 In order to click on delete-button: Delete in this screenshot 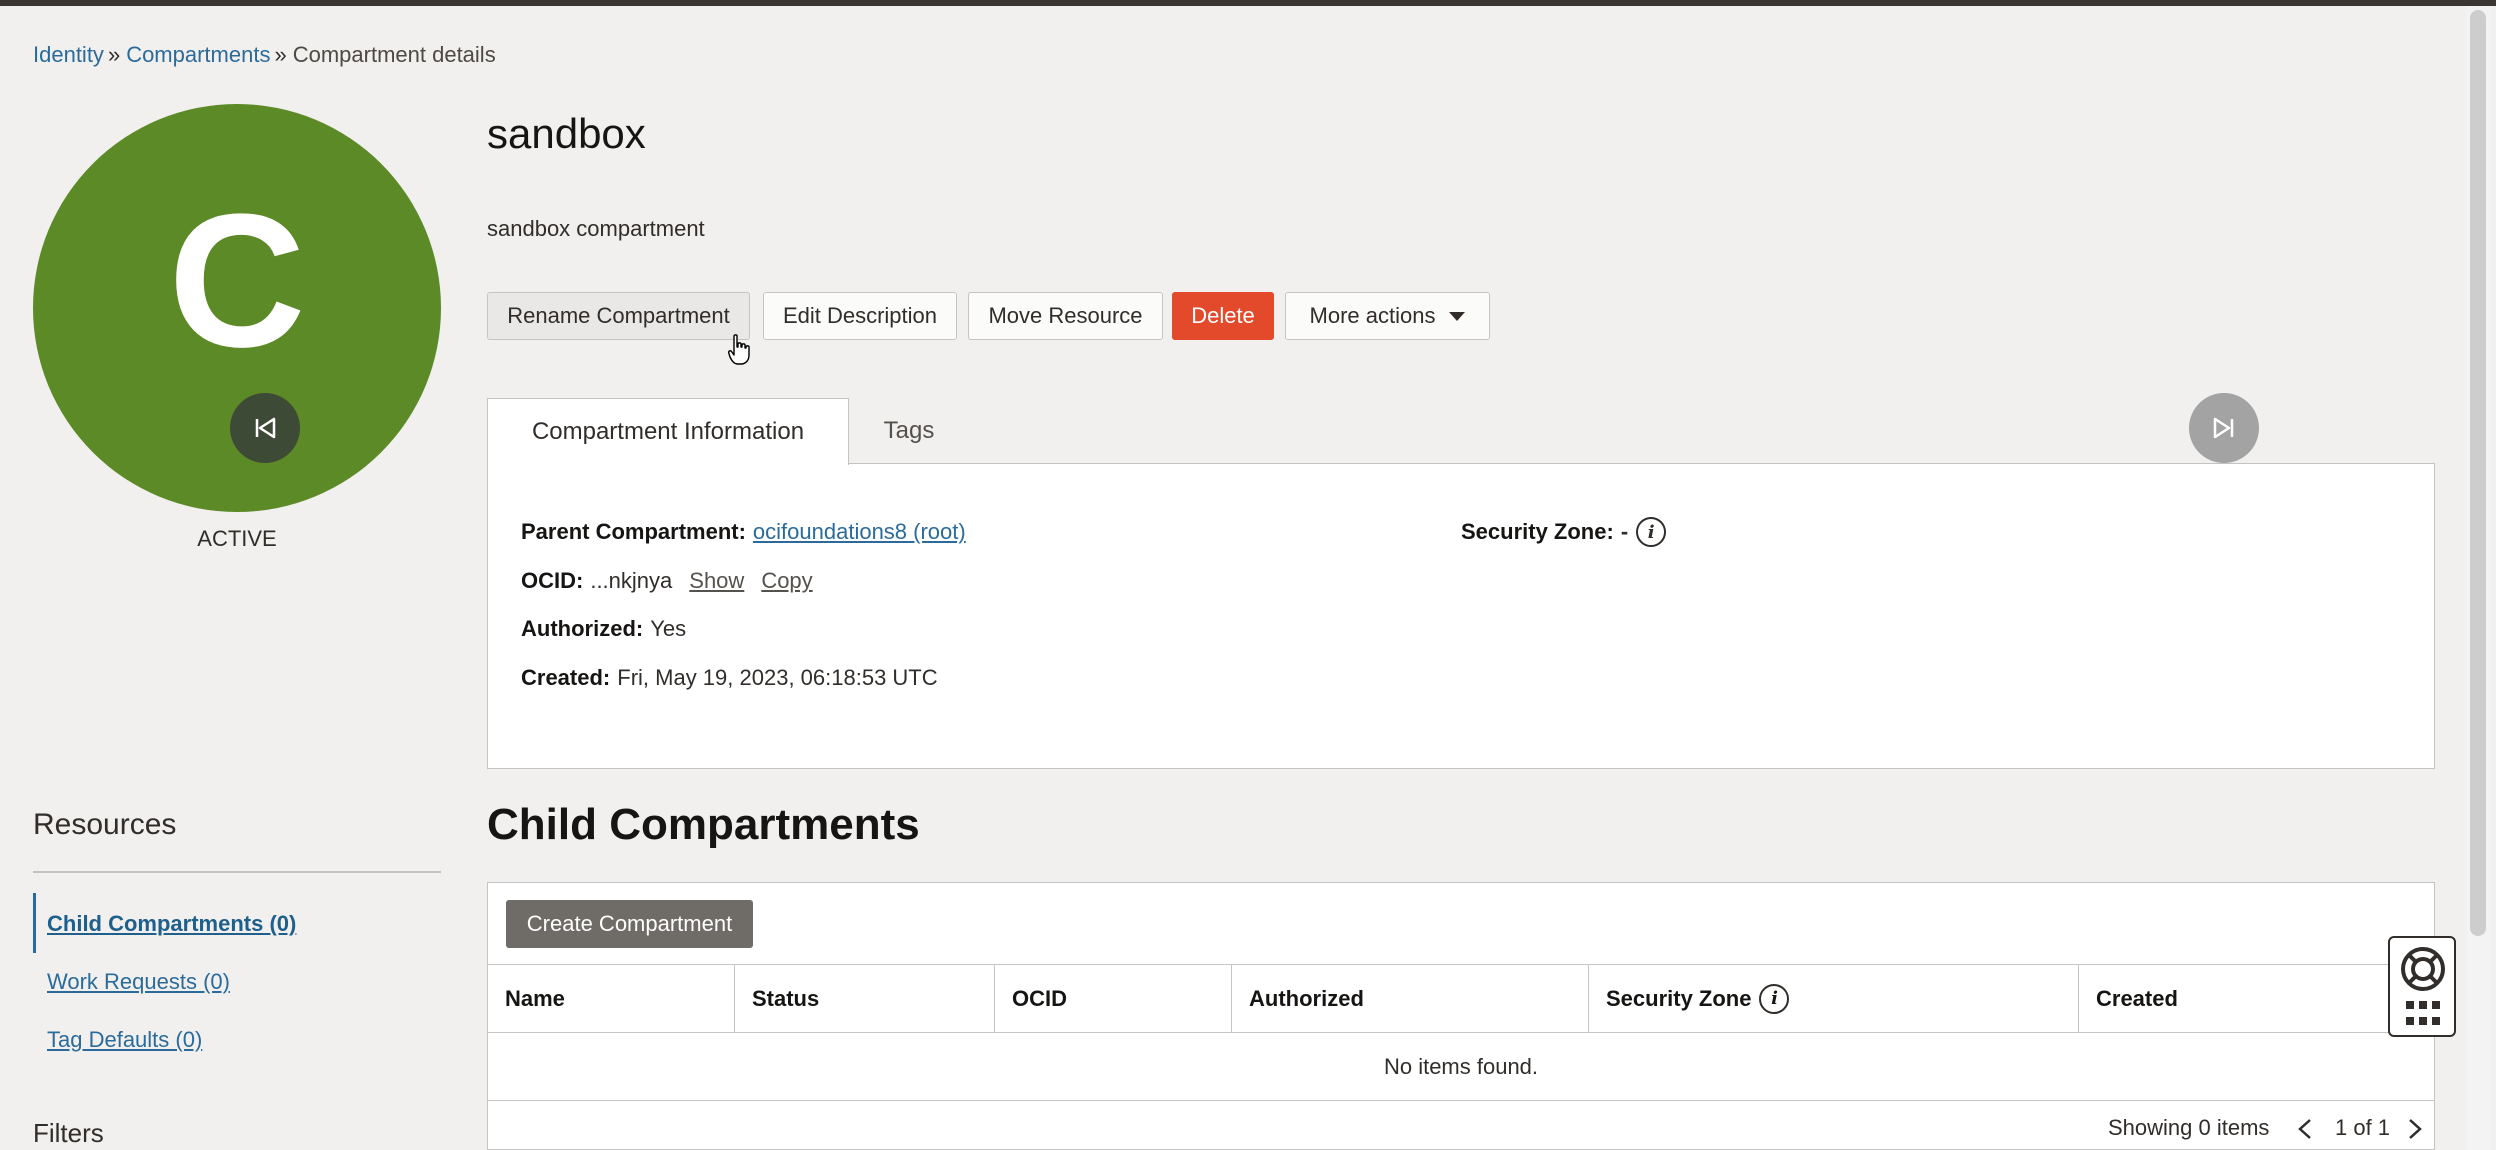, I will do `click(1223, 316)`.